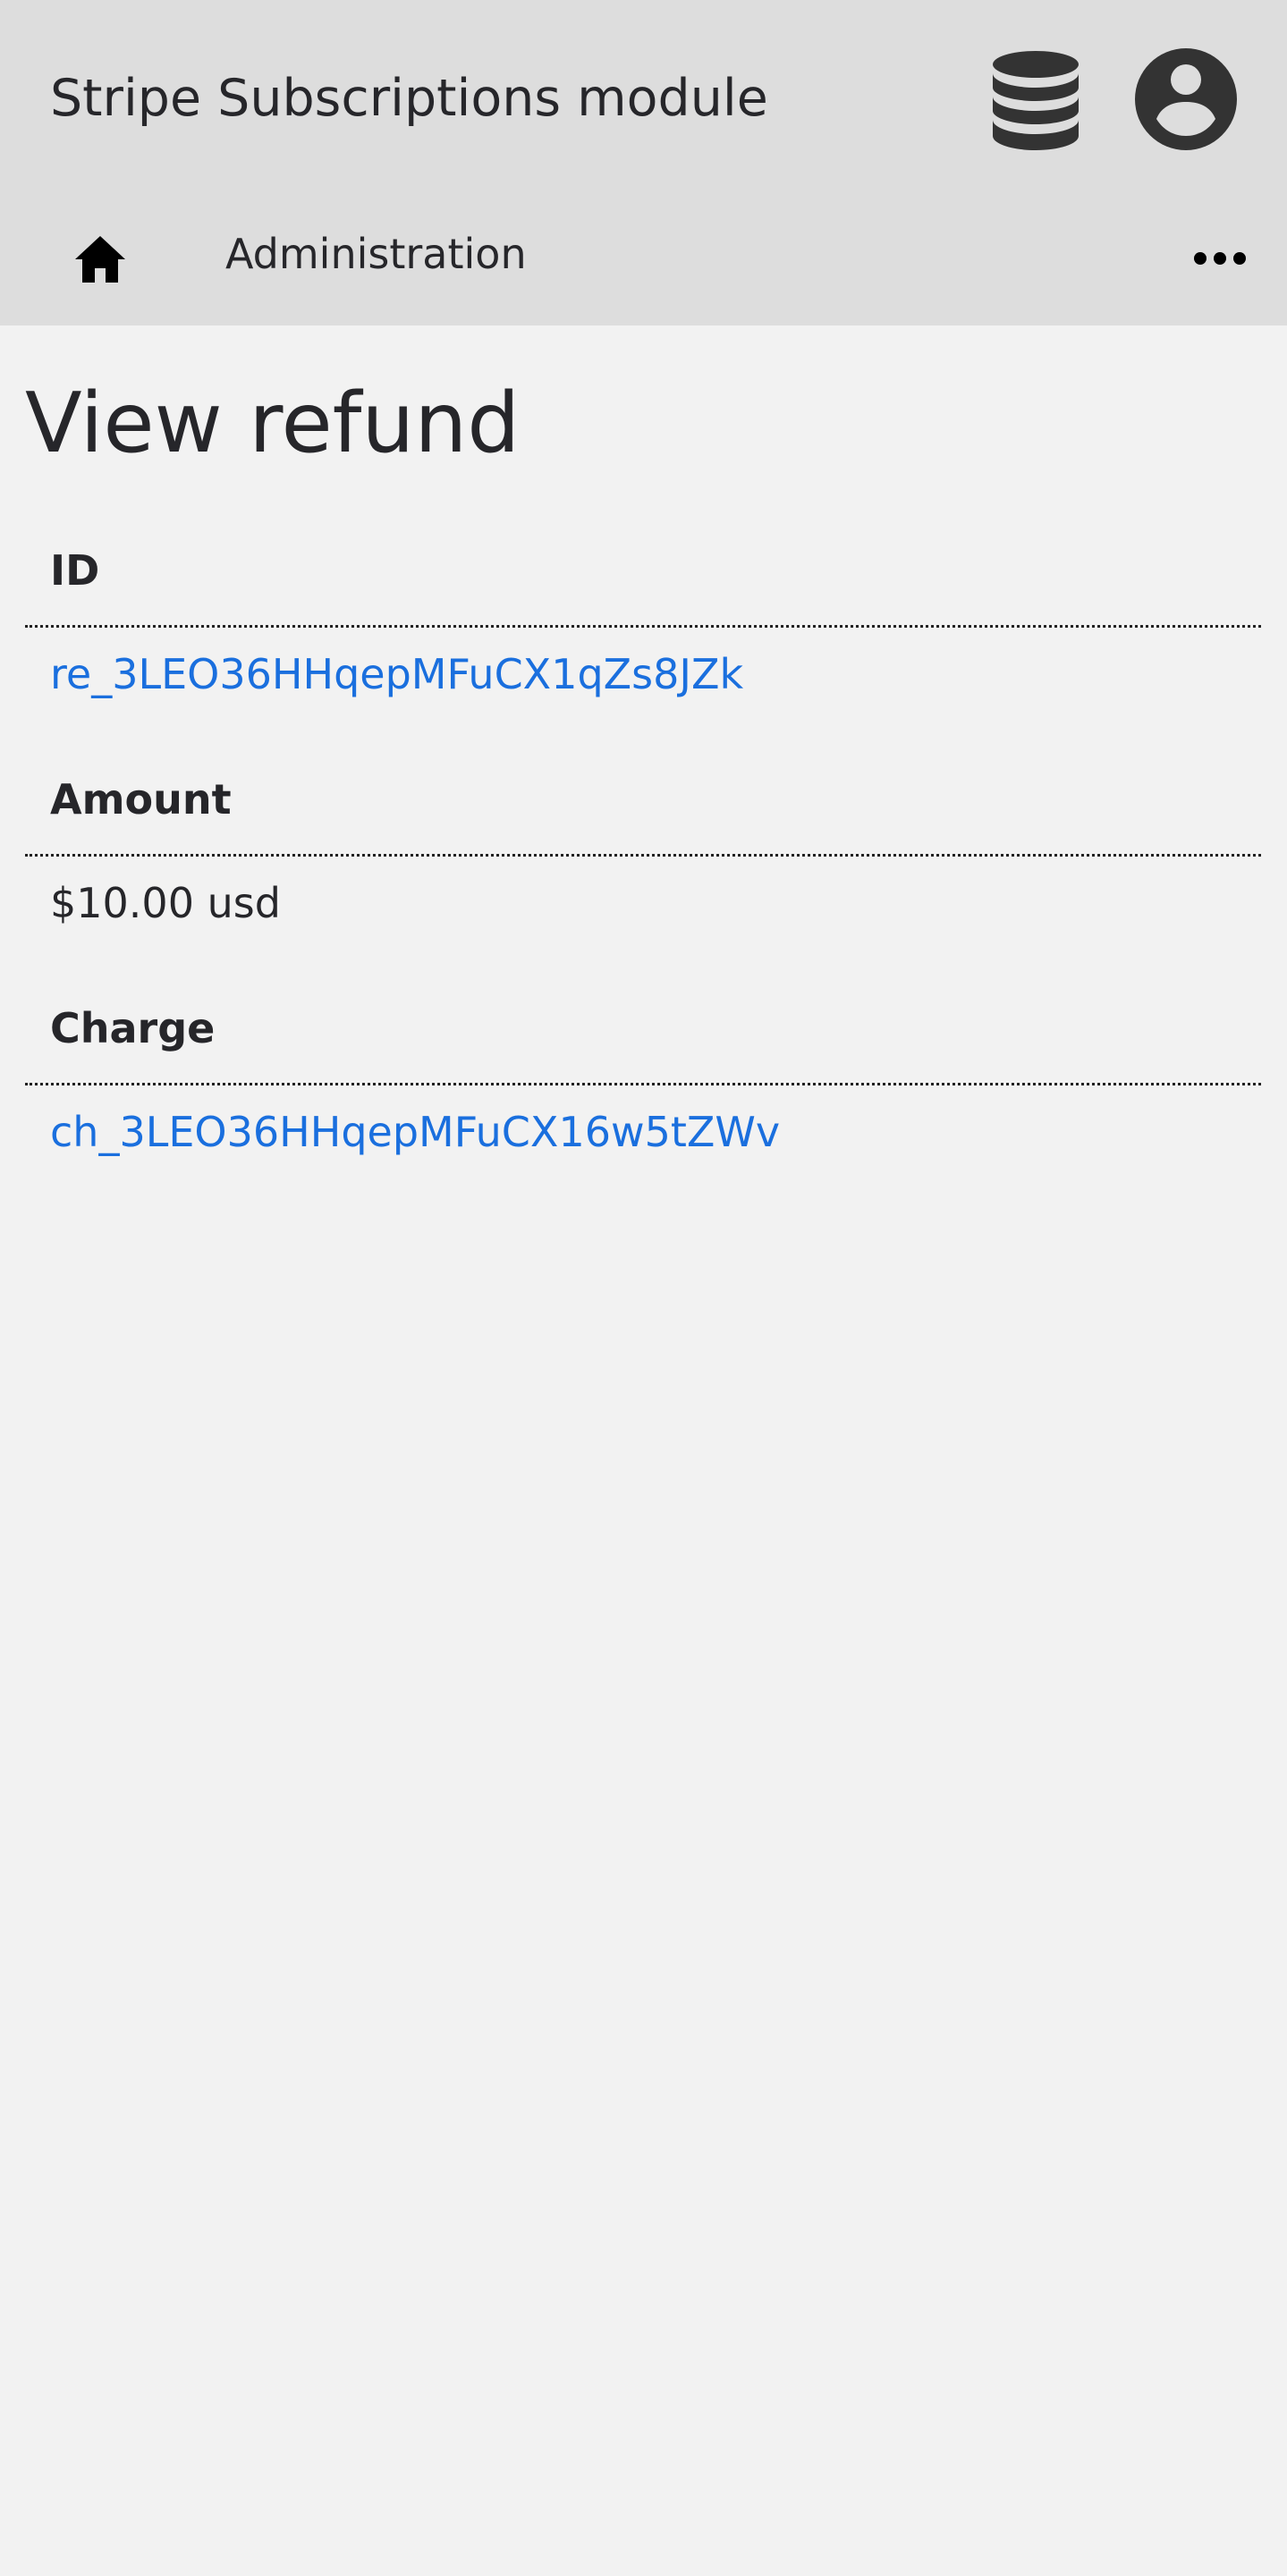  Describe the element at coordinates (409, 98) in the screenshot. I see `app-title: Stripe Subscriptions module` at that location.